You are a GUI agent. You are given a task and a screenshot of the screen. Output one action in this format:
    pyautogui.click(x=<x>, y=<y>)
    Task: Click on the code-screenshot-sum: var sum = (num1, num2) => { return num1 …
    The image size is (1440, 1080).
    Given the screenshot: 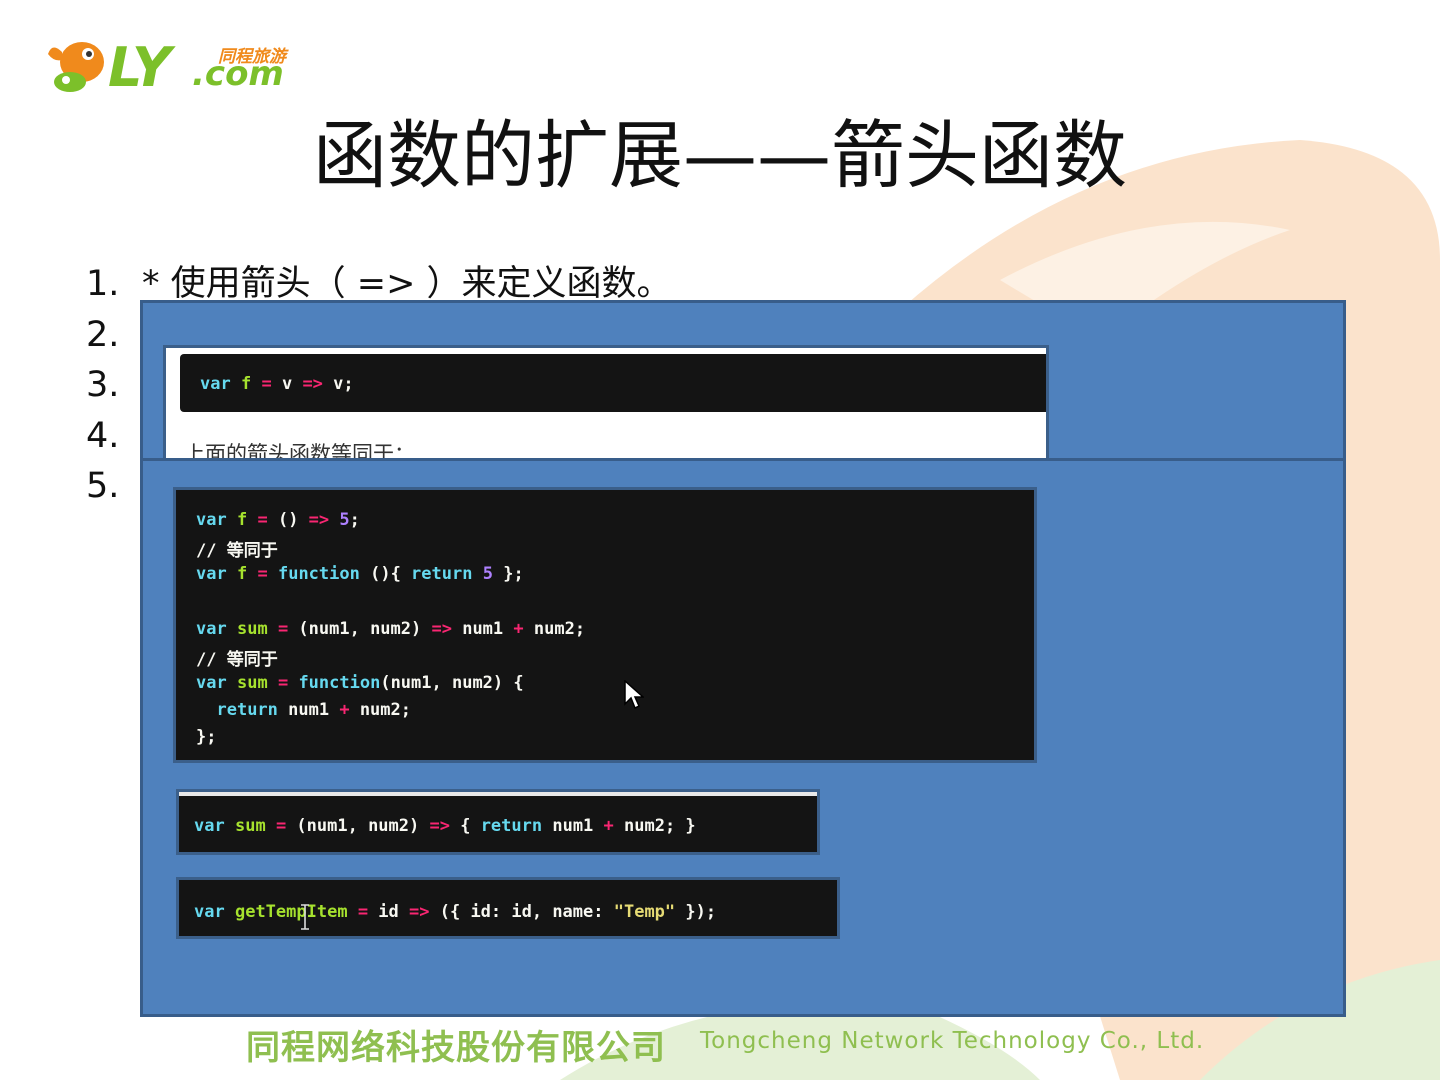 What is the action you would take?
    pyautogui.click(x=498, y=822)
    